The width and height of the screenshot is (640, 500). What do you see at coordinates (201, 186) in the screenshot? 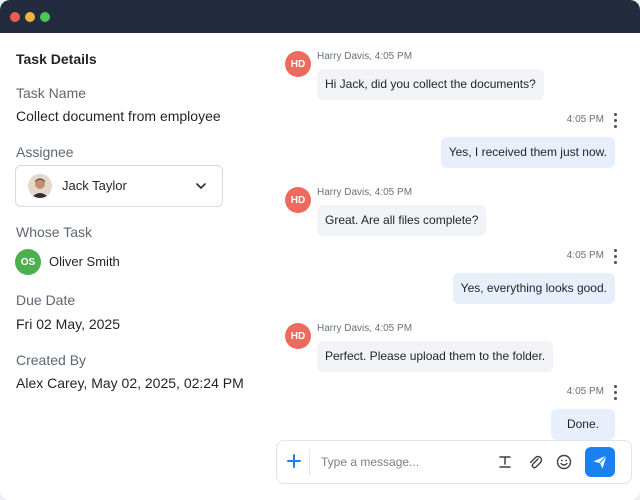
I see `chevron-down-icon` at bounding box center [201, 186].